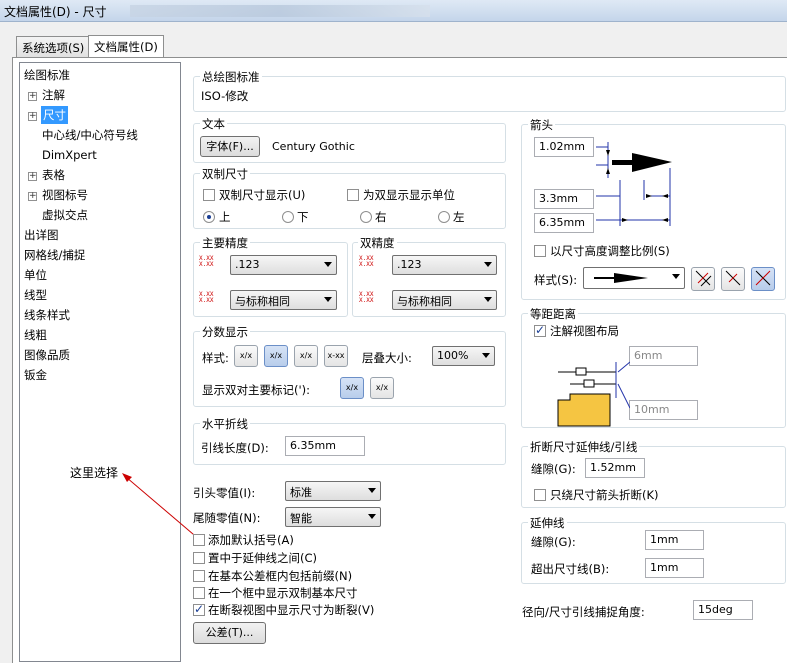 The image size is (787, 663). What do you see at coordinates (90, 135) in the screenshot?
I see `tree-item-centerlines: 中心线/中心符号线` at bounding box center [90, 135].